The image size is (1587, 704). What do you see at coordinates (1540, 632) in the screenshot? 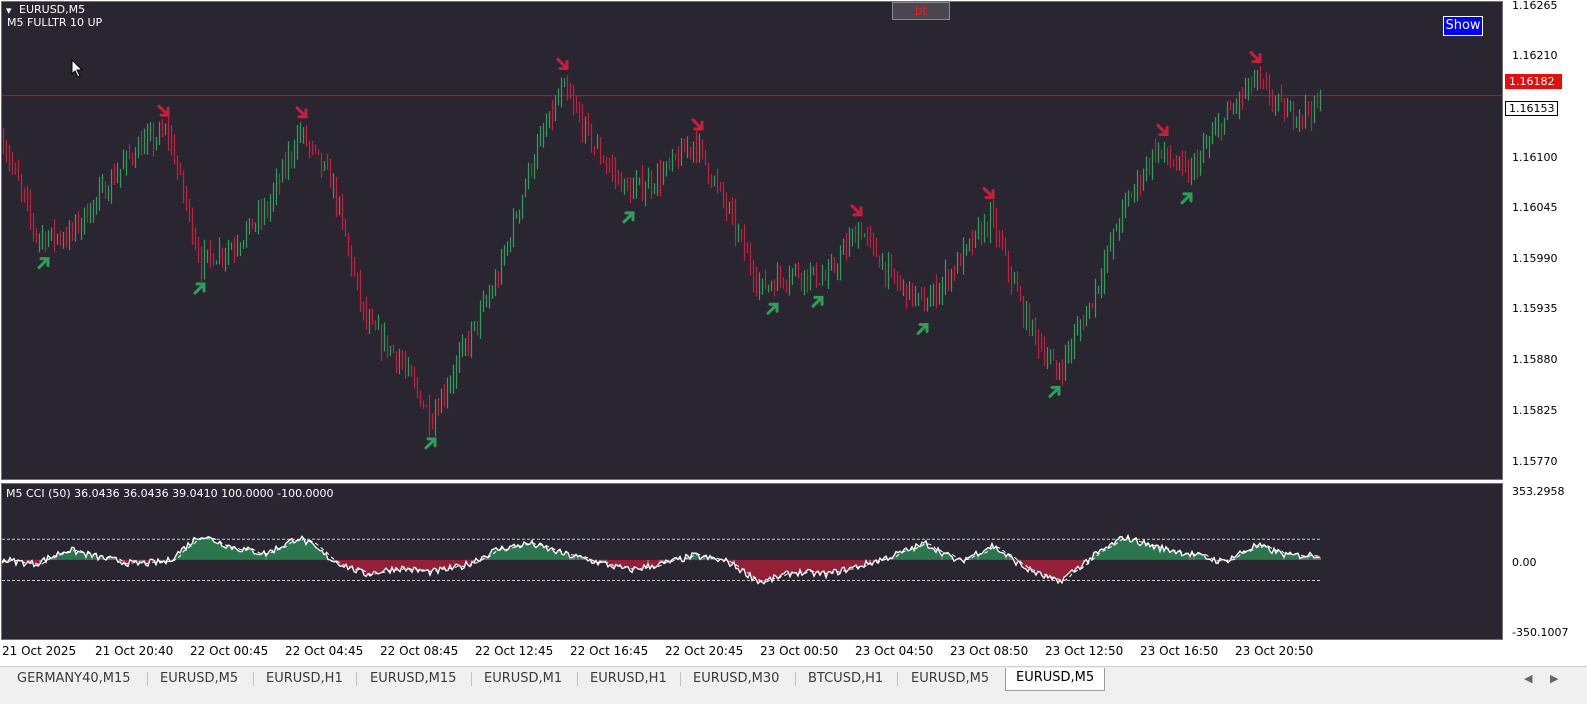
I see `cci-min-label: -350.1007` at bounding box center [1540, 632].